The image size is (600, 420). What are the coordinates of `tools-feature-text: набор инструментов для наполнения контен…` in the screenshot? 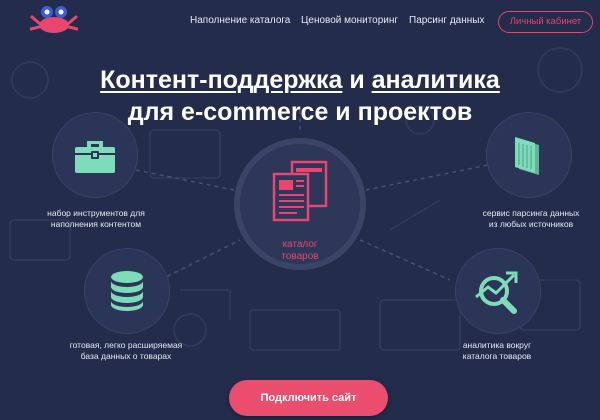 It's located at (96, 219).